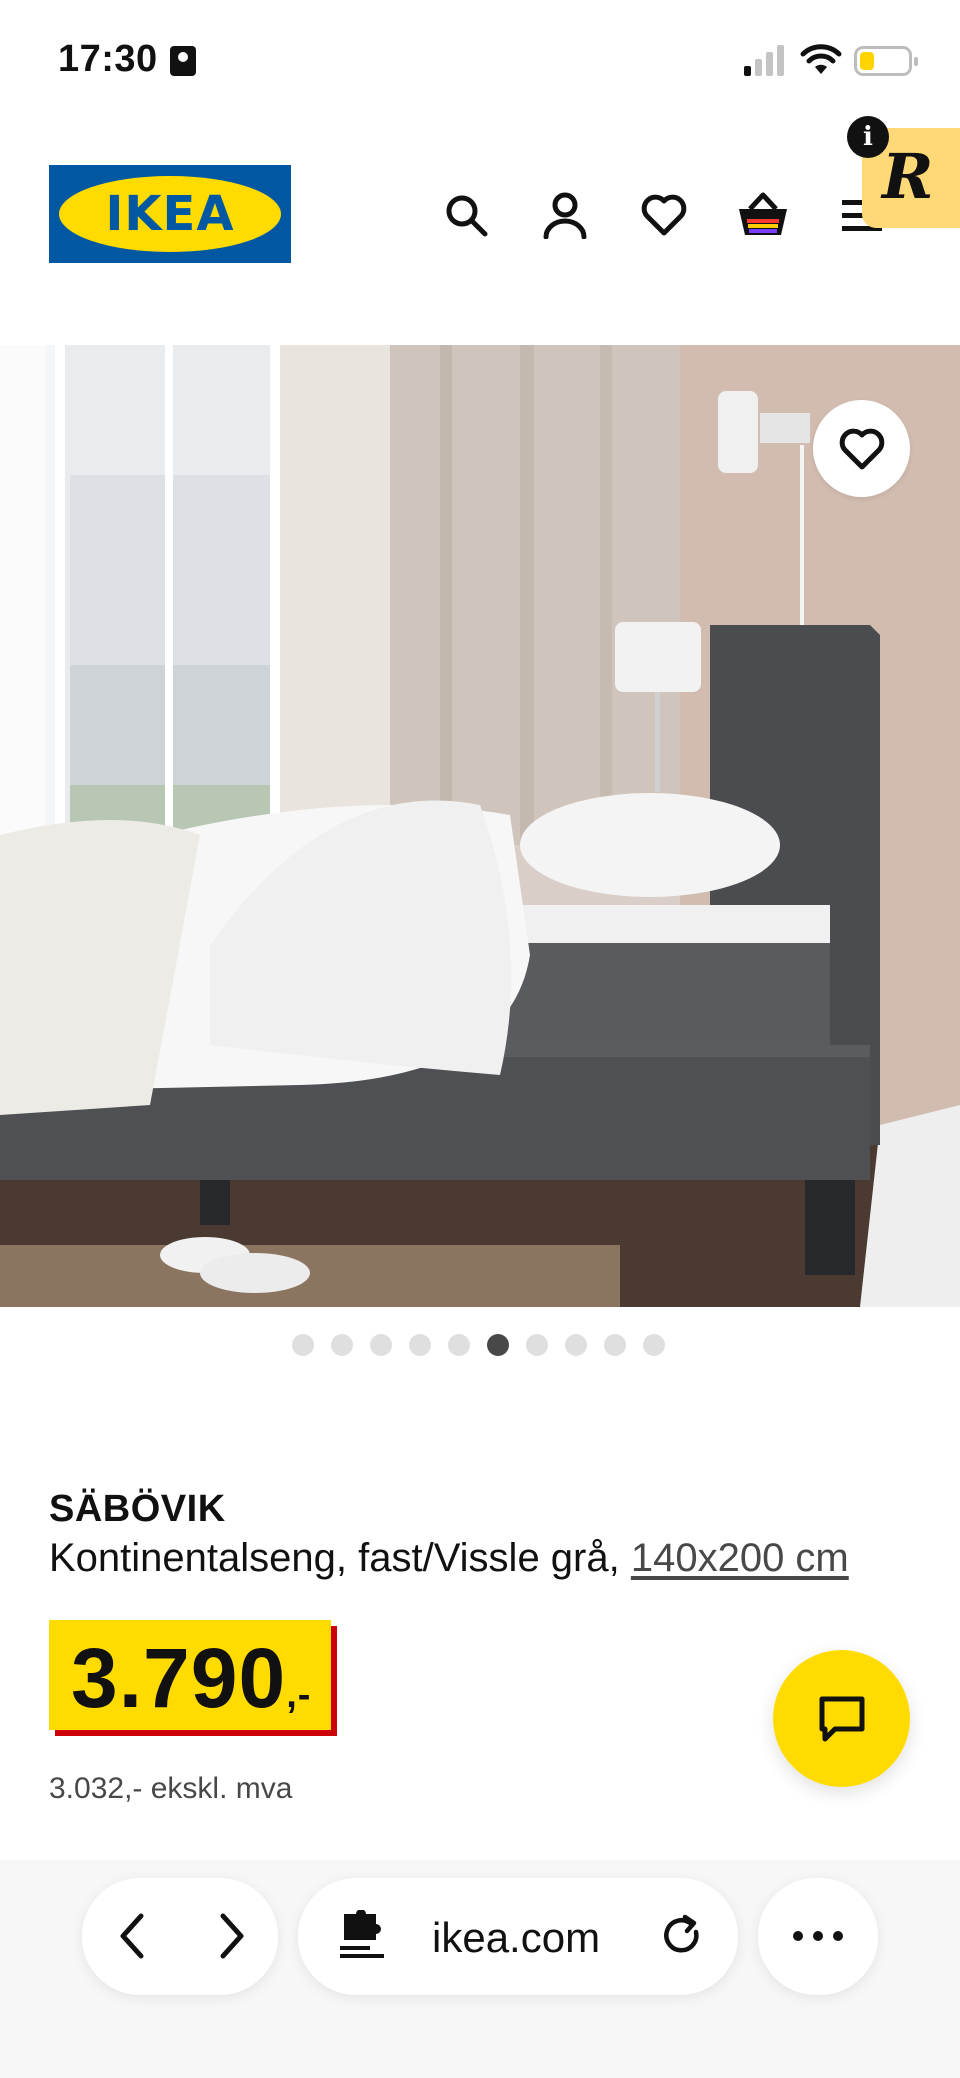 The height and width of the screenshot is (2078, 960). I want to click on status-bar: 17:30, so click(480, 55).